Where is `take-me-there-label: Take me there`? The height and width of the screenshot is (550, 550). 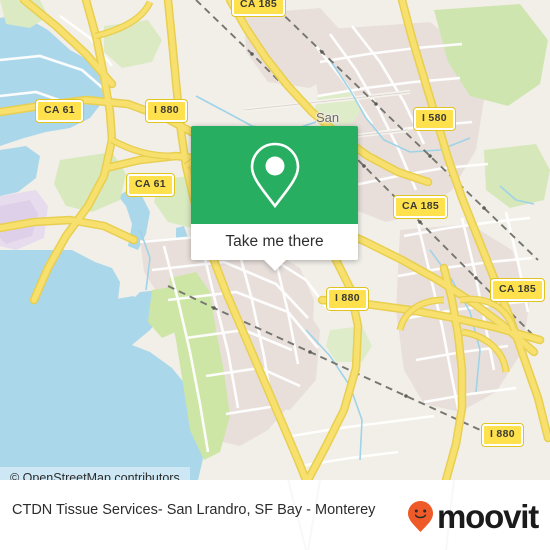 take-me-there-label: Take me there is located at coordinates (274, 241).